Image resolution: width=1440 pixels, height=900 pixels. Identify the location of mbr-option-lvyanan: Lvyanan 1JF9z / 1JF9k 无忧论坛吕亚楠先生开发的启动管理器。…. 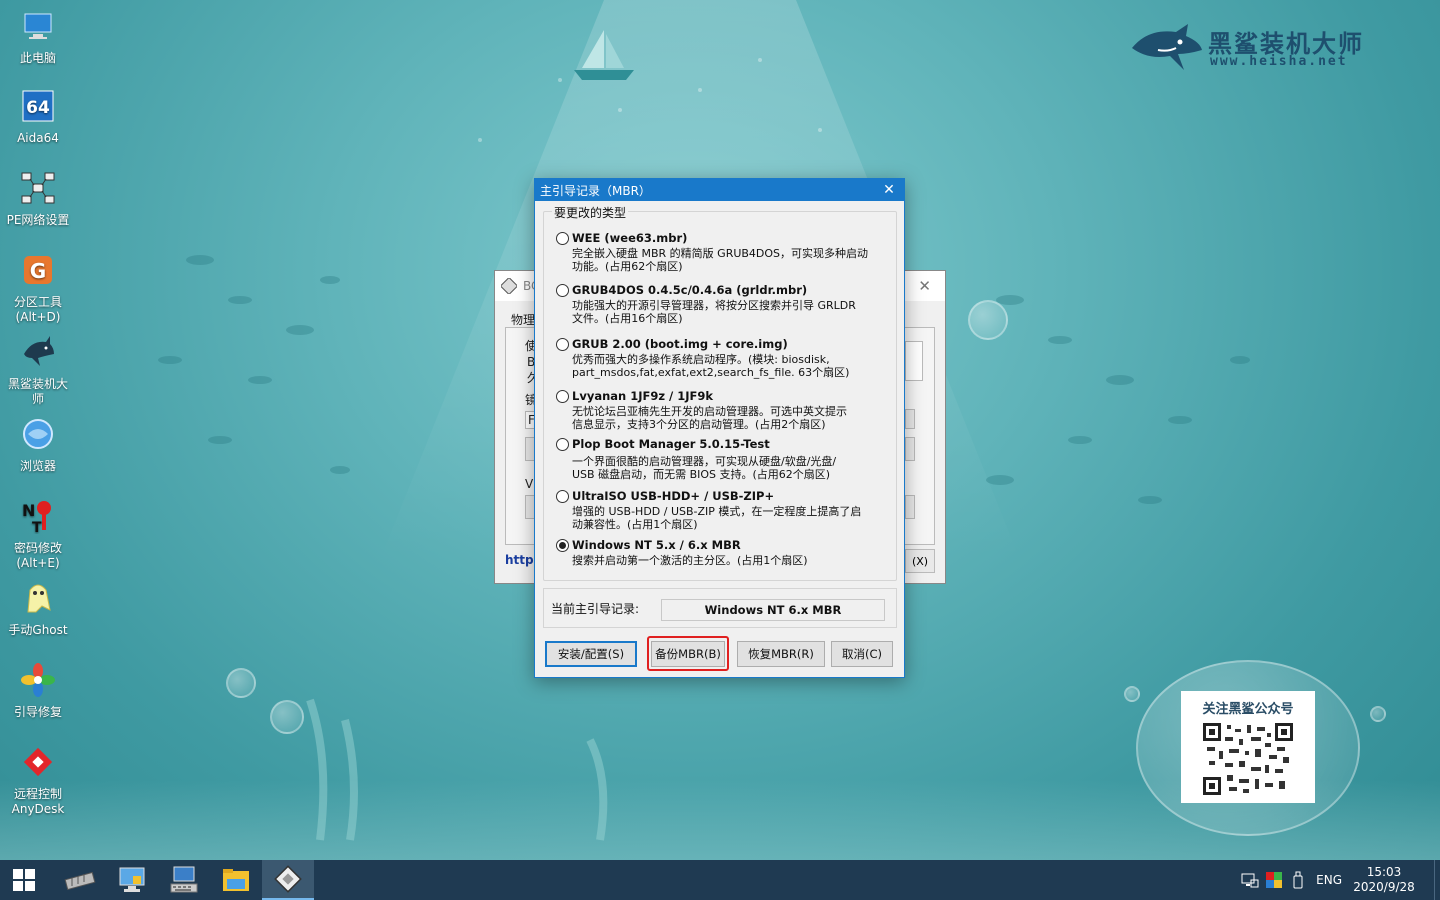
(721, 409).